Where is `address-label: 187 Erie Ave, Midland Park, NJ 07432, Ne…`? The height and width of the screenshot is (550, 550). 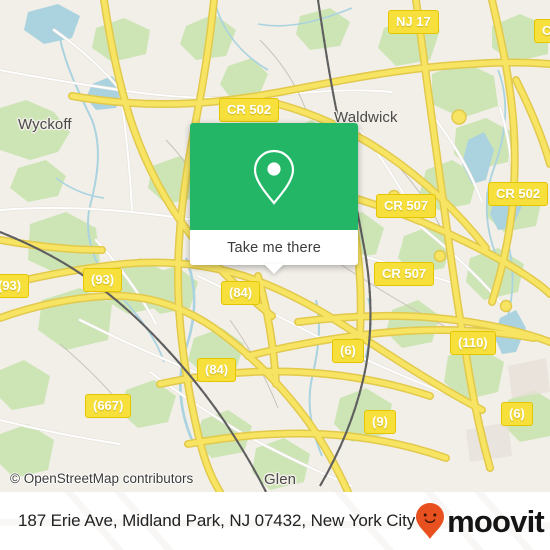 address-label: 187 Erie Ave, Midland Park, NJ 07432, Ne… is located at coordinates (217, 520).